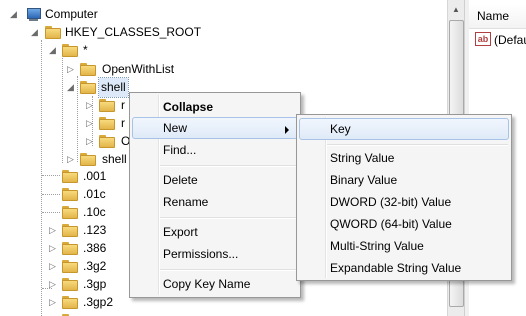 The width and height of the screenshot is (526, 316). What do you see at coordinates (483, 39) in the screenshot?
I see `string-value-icon: ab` at bounding box center [483, 39].